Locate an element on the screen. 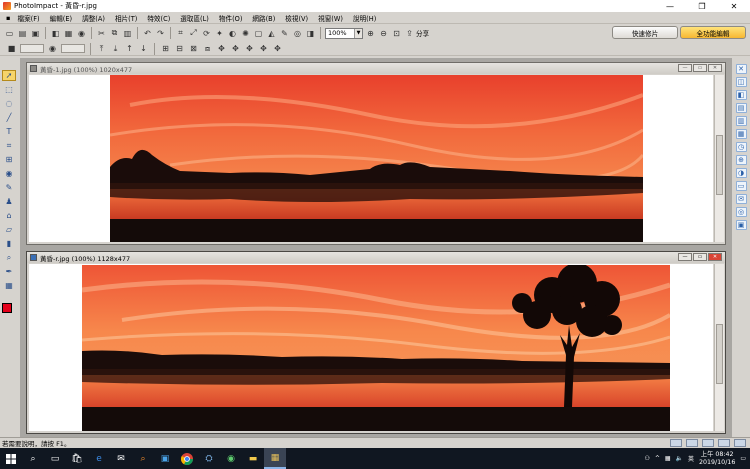 The height and width of the screenshot is (469, 750). share-button: ⇪ 分享 is located at coordinates (416, 33).